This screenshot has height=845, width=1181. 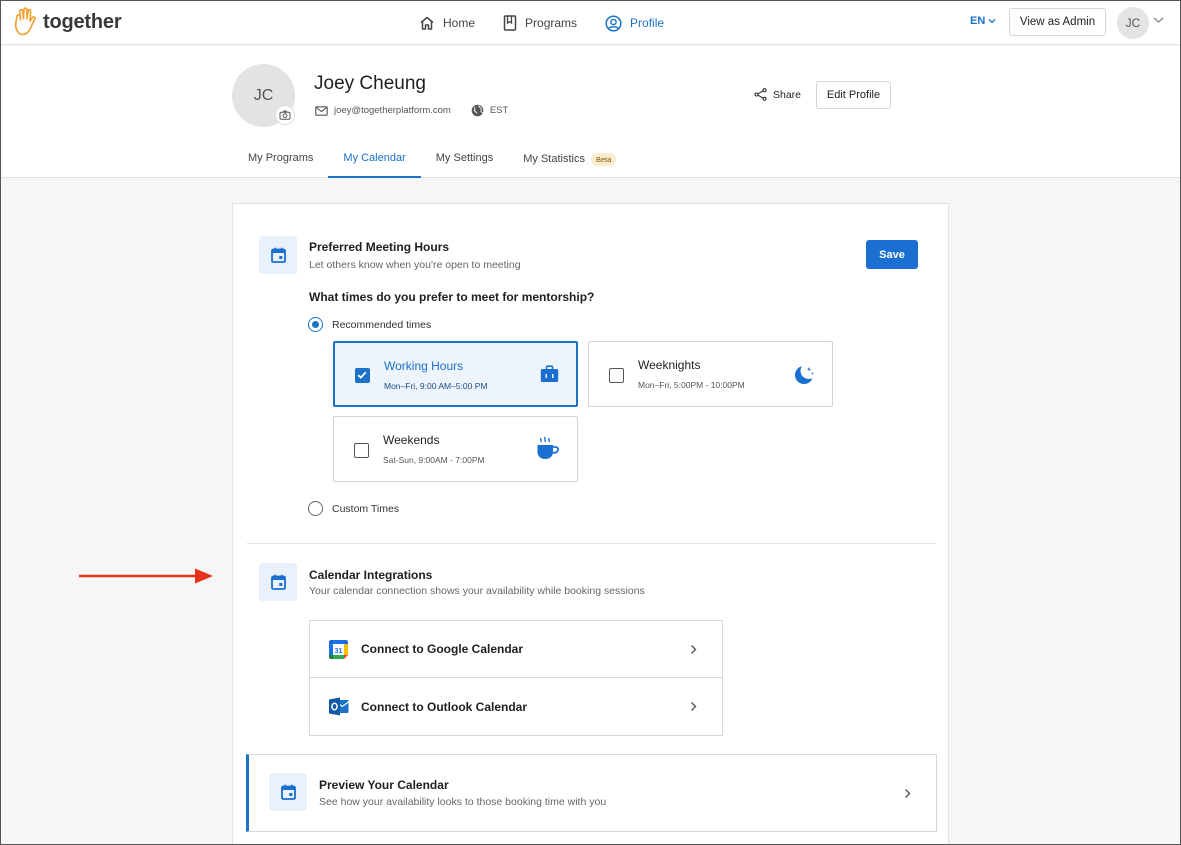 I want to click on radio-button-checked, so click(x=315, y=324).